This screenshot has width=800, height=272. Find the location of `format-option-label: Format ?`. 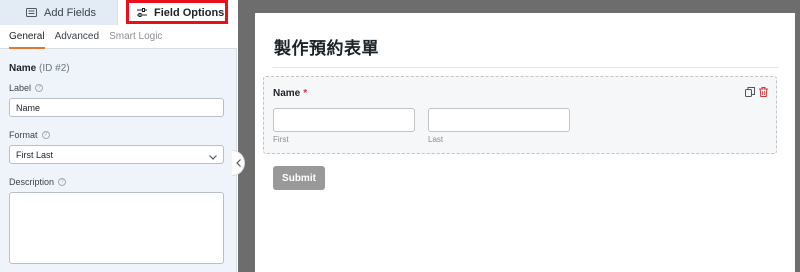

format-option-label: Format ? is located at coordinates (116, 135).